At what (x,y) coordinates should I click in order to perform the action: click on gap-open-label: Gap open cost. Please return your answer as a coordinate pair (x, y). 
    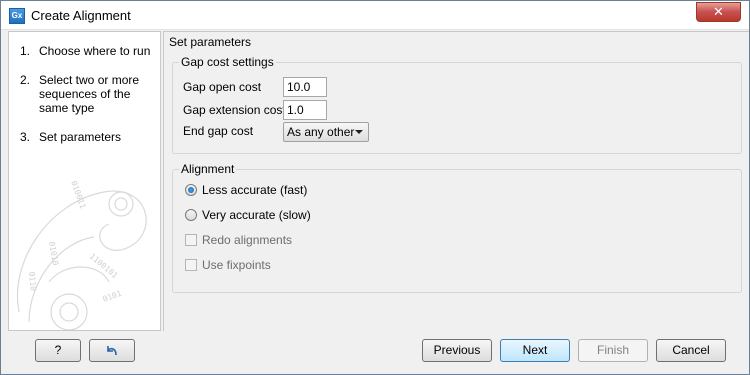
    Looking at the image, I should click on (222, 87).